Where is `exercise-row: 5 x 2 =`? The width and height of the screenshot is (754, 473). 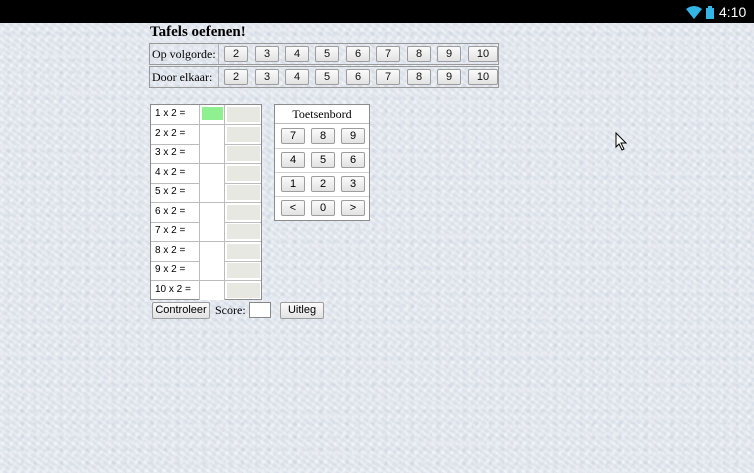 exercise-row: 5 x 2 = is located at coordinates (206, 193).